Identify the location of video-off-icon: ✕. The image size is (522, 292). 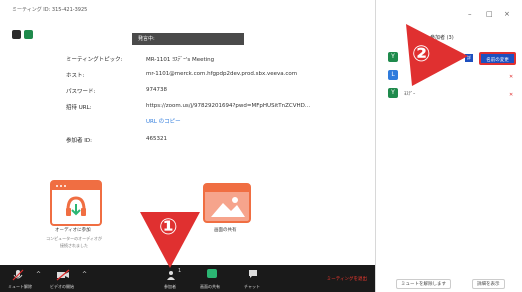
(511, 95).